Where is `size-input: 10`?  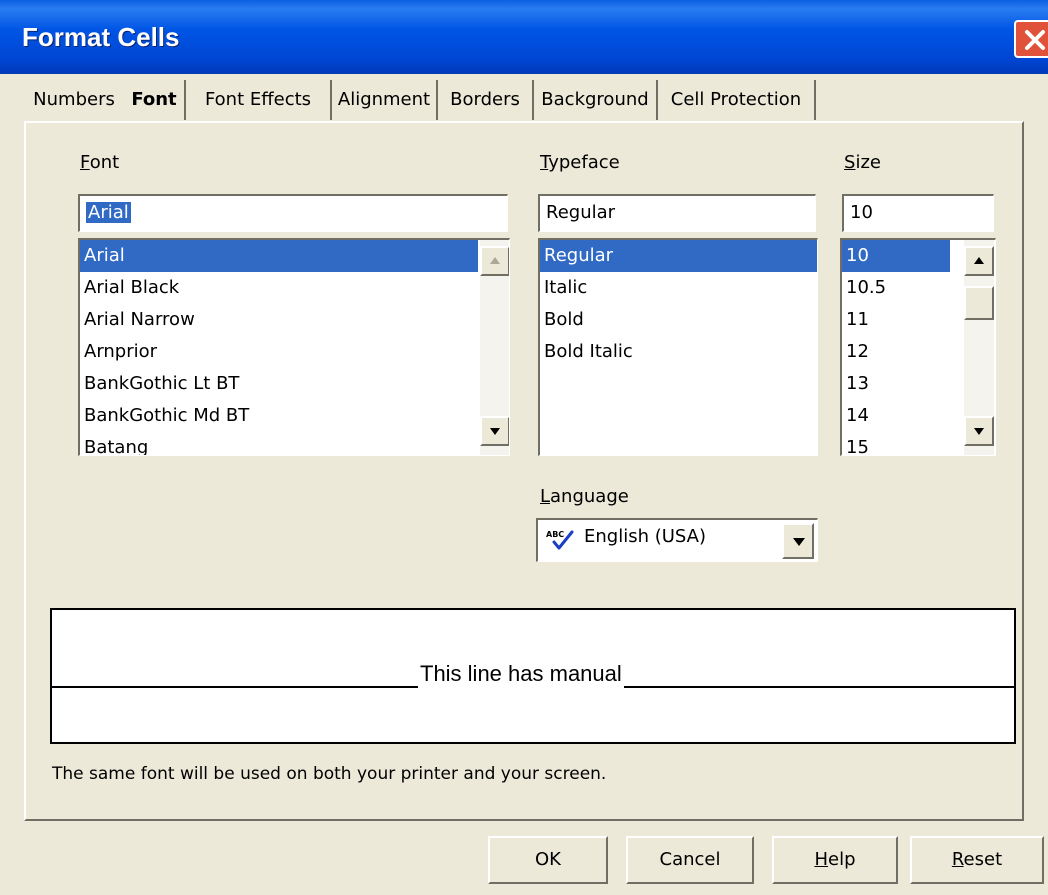
size-input: 10 is located at coordinates (918, 213).